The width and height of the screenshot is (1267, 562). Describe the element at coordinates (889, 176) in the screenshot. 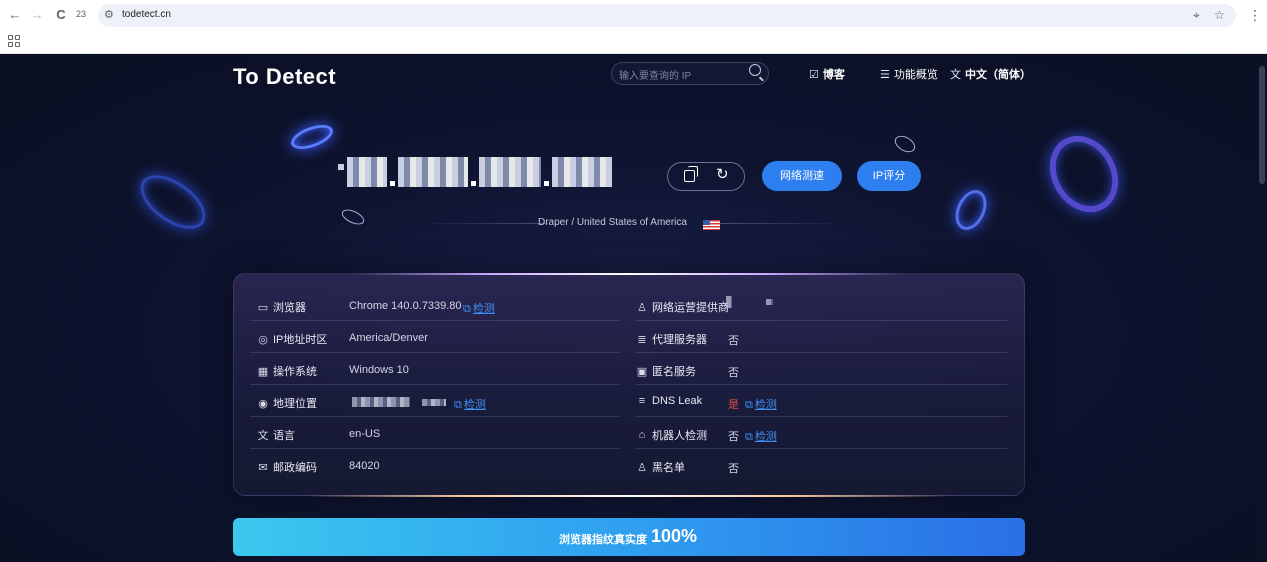

I see `ip-score-button: IP评分` at that location.